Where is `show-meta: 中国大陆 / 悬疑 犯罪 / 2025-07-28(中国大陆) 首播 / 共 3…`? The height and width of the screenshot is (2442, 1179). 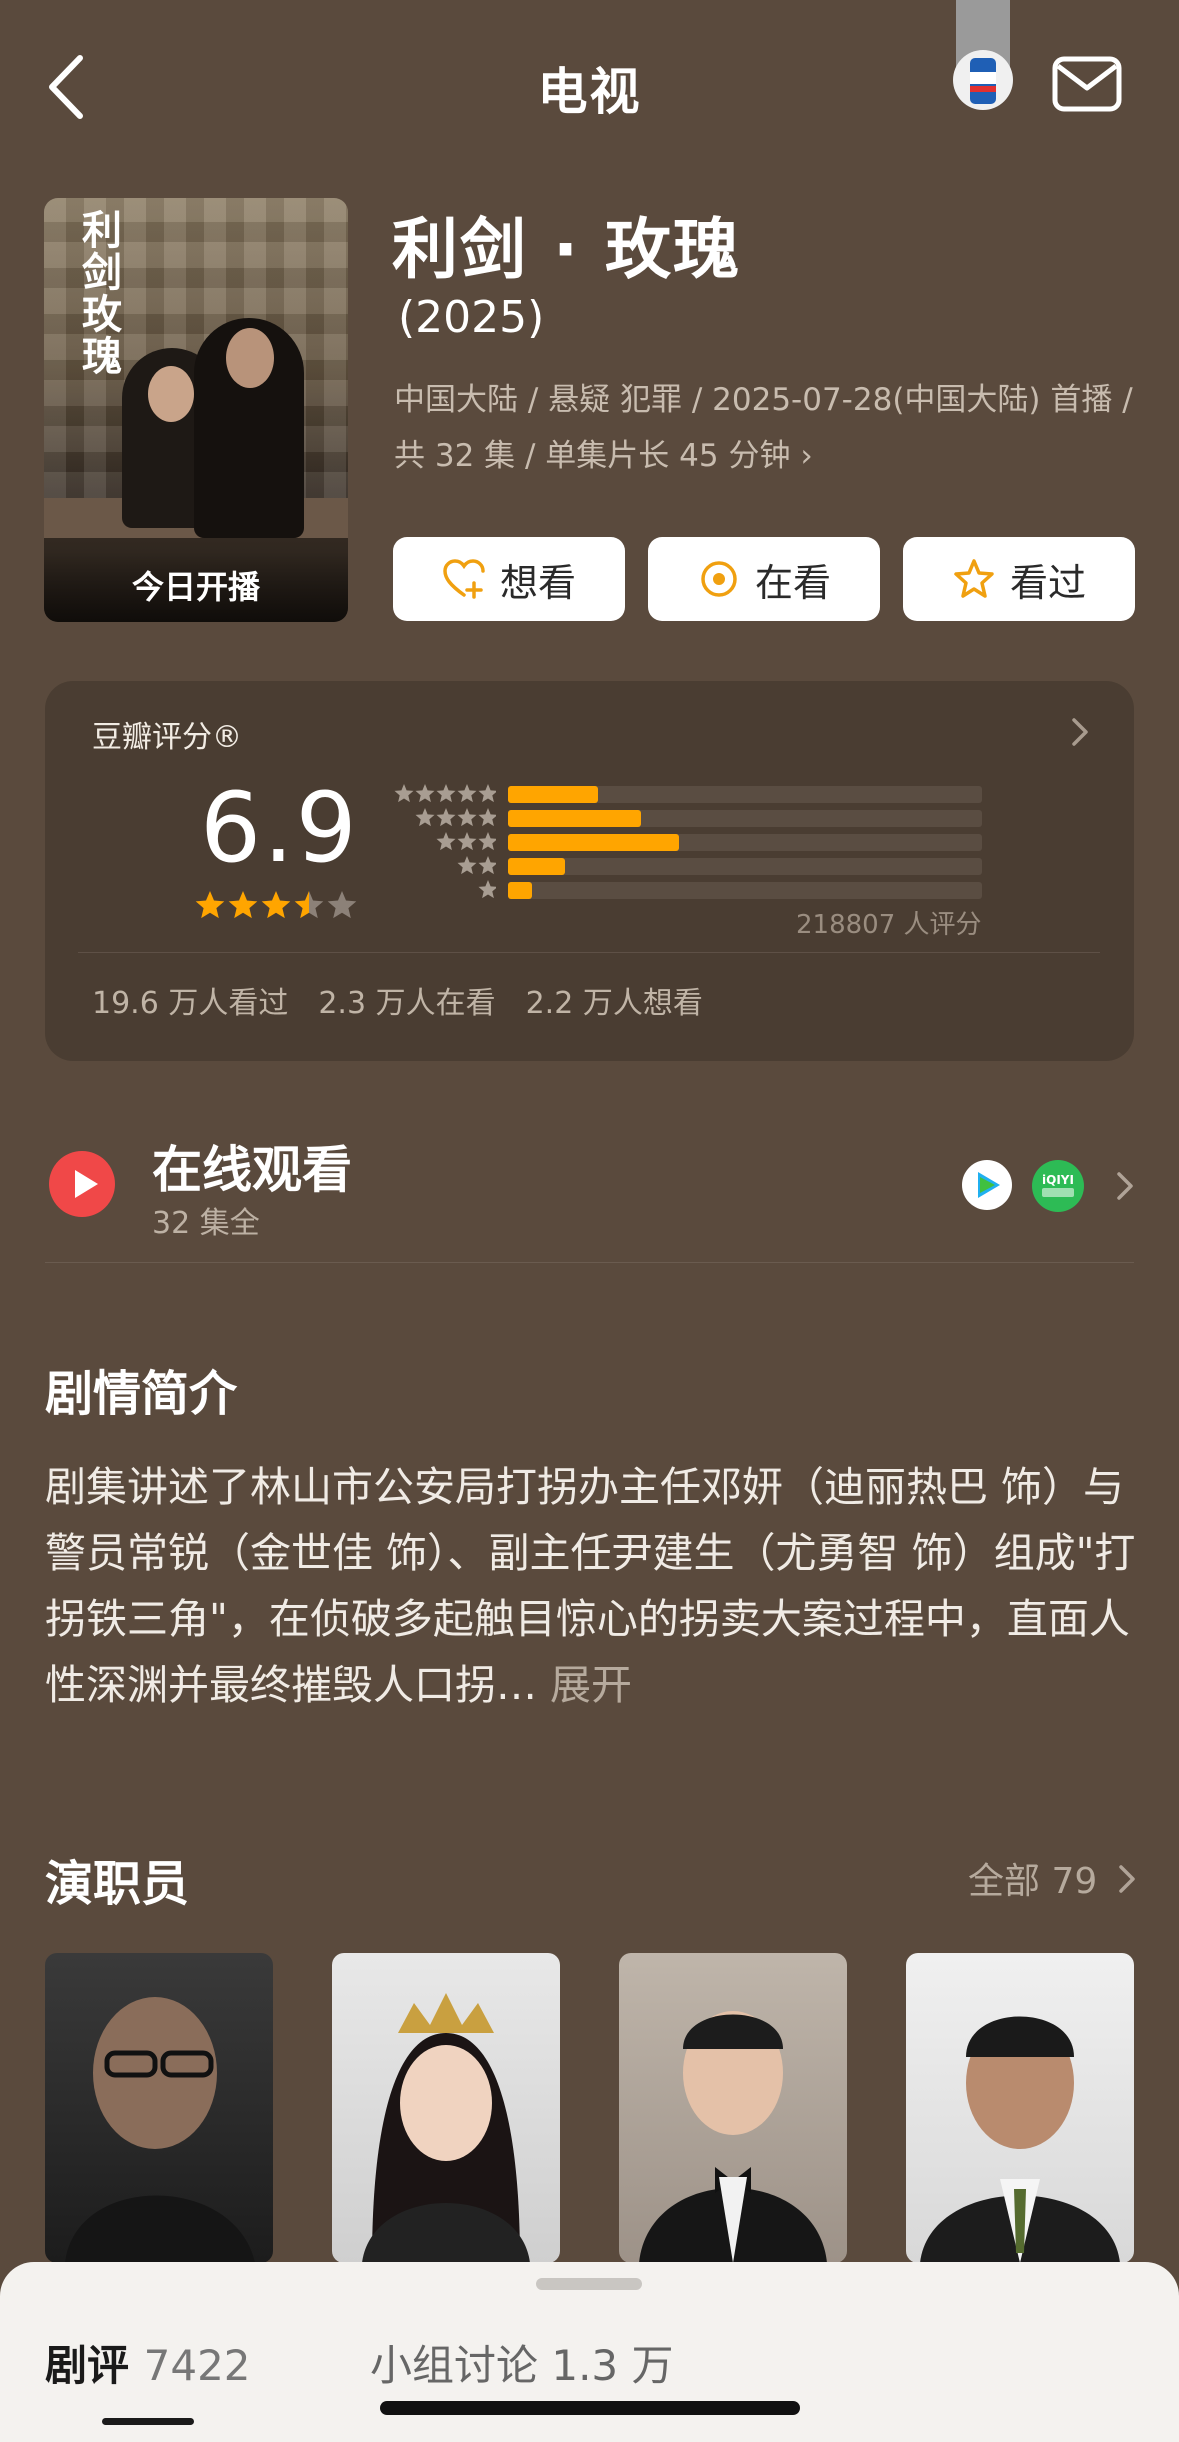
show-meta: 中国大陆 / 悬疑 犯罪 / 2025-07-28(中国大陆) 首播 / 共 3… is located at coordinates (764, 428).